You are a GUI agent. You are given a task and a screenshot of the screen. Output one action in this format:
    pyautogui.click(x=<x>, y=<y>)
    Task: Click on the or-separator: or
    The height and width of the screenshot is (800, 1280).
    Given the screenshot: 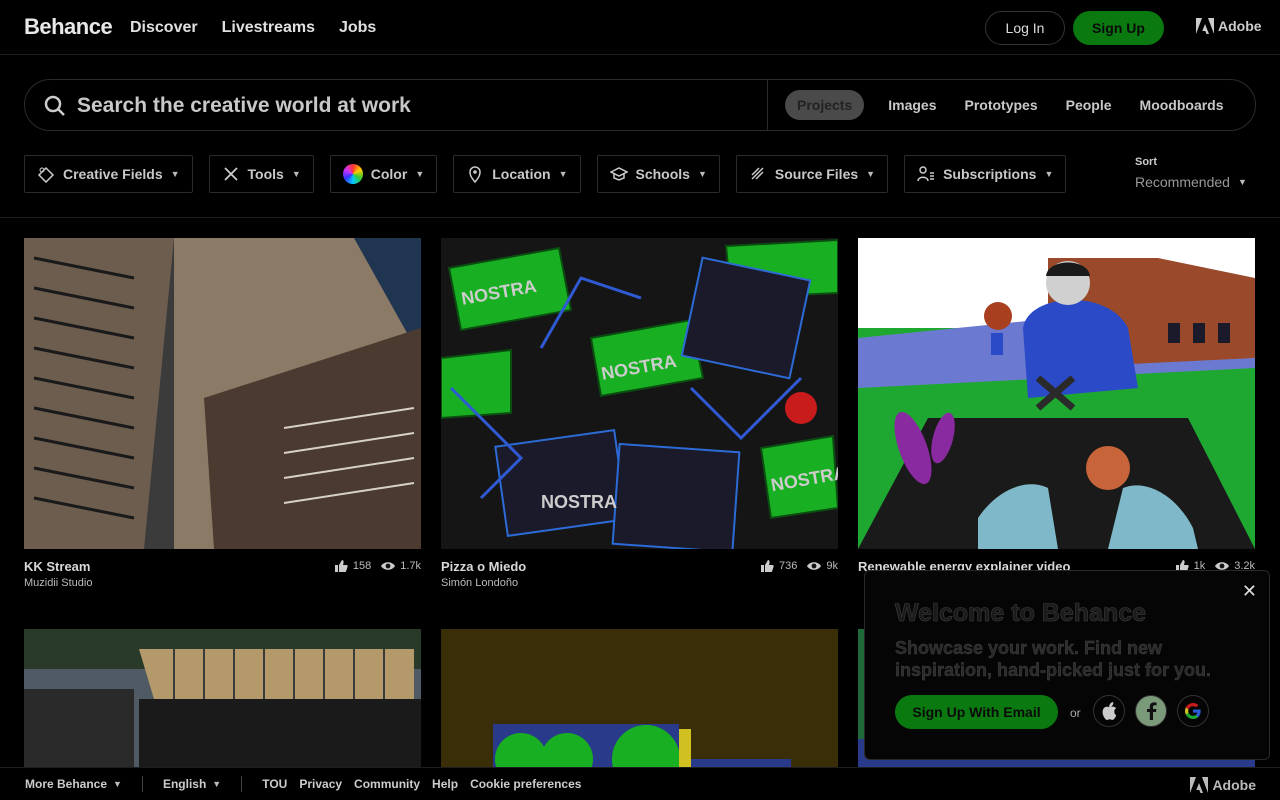 What is the action you would take?
    pyautogui.click(x=1075, y=713)
    